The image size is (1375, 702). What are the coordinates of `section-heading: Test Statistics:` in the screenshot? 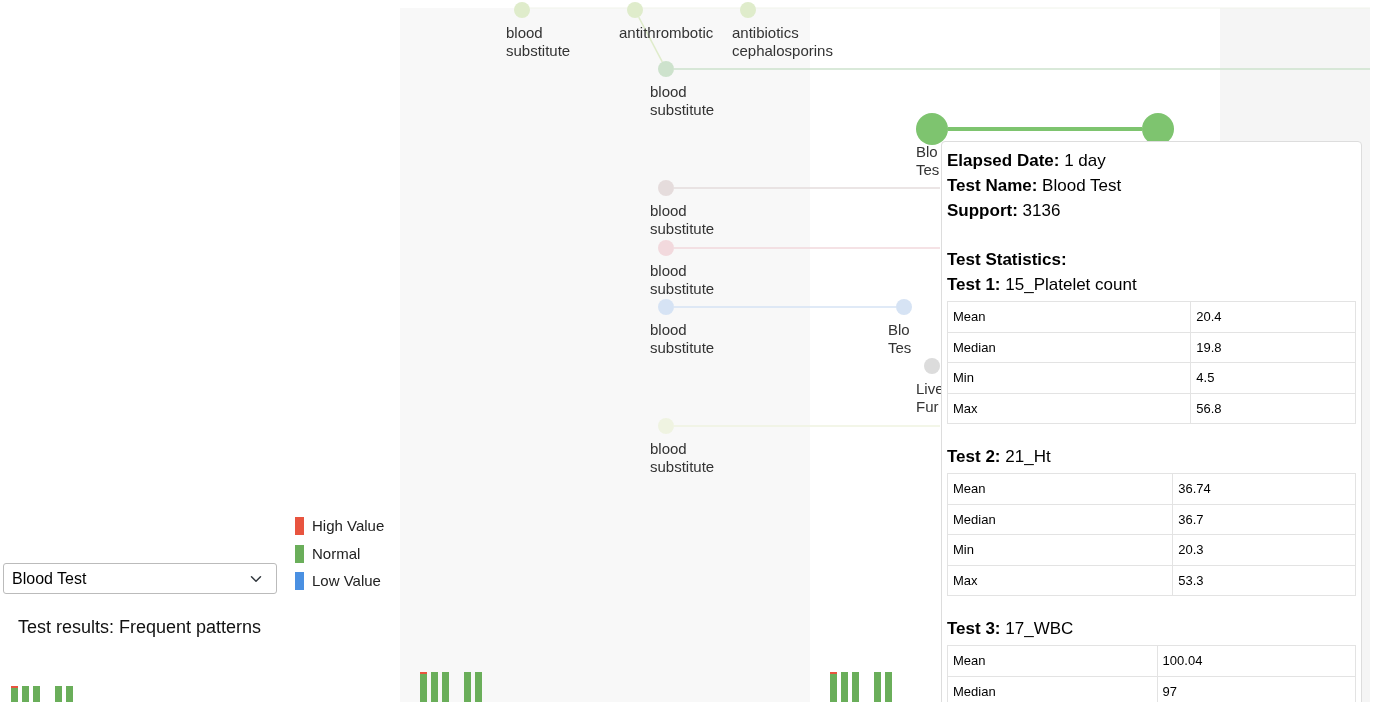 It's located at (1007, 260).